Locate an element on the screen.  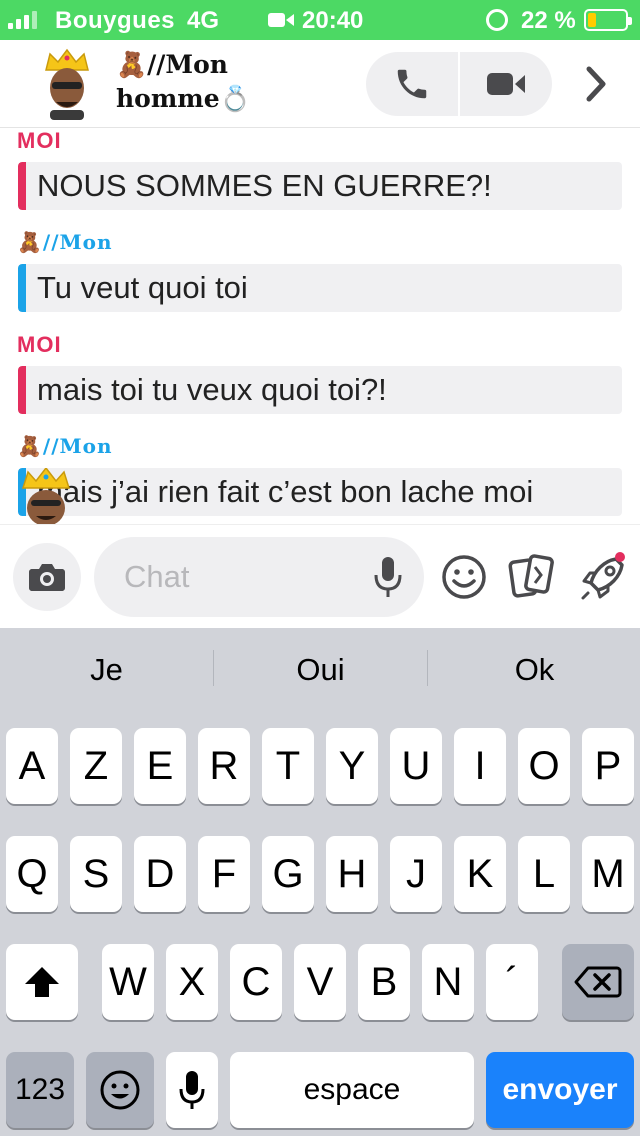
key: V is located at coordinates (320, 982).